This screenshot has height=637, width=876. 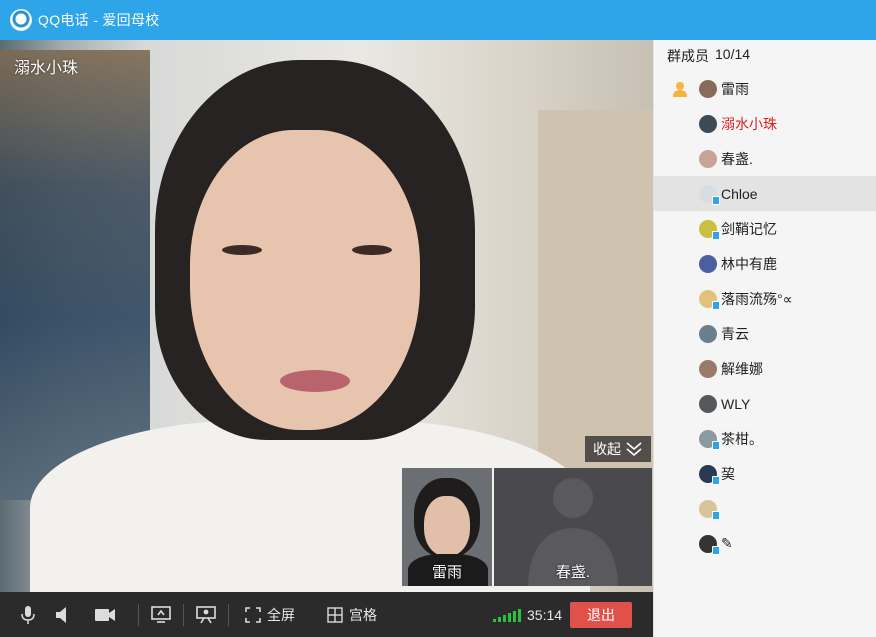 I want to click on fullscreen-label: 全屏, so click(x=281, y=614).